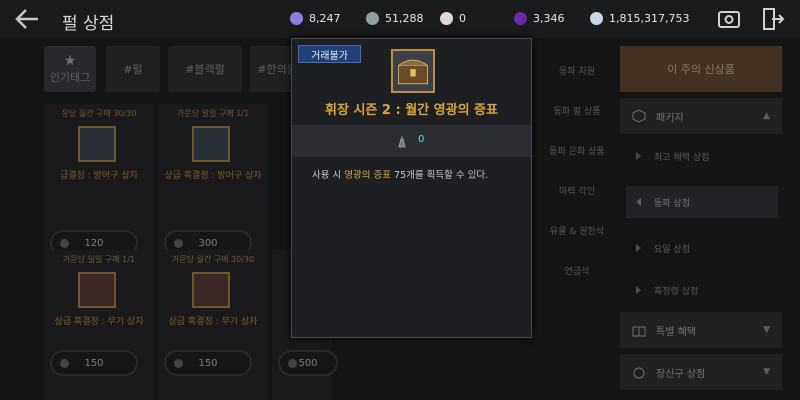 The height and width of the screenshot is (400, 800). What do you see at coordinates (577, 232) in the screenshot?
I see `nav-item: 유물 & 원한석` at bounding box center [577, 232].